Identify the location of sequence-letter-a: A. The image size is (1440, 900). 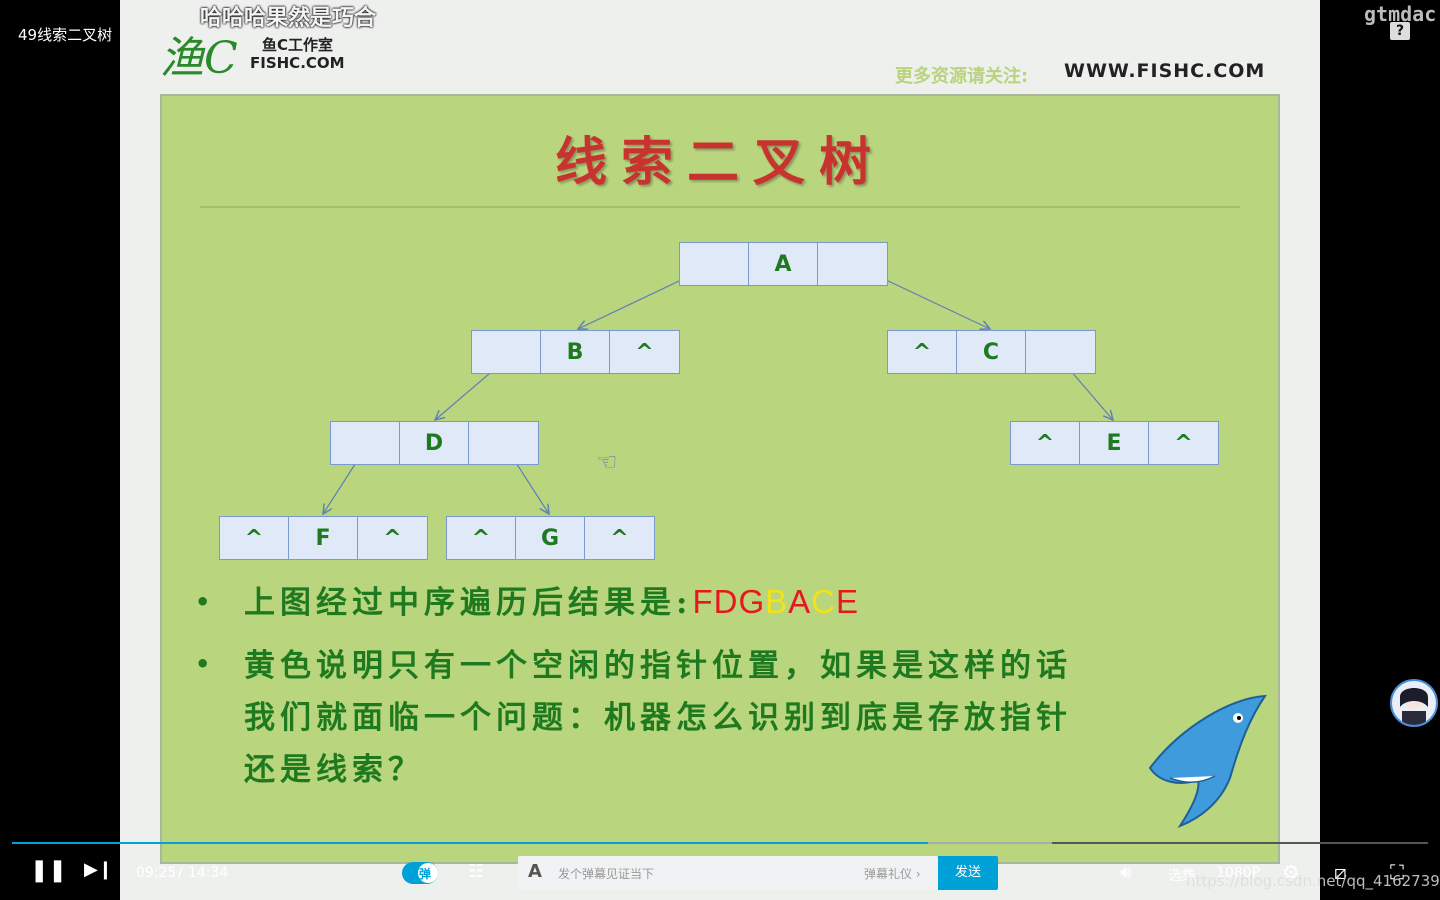
(800, 601).